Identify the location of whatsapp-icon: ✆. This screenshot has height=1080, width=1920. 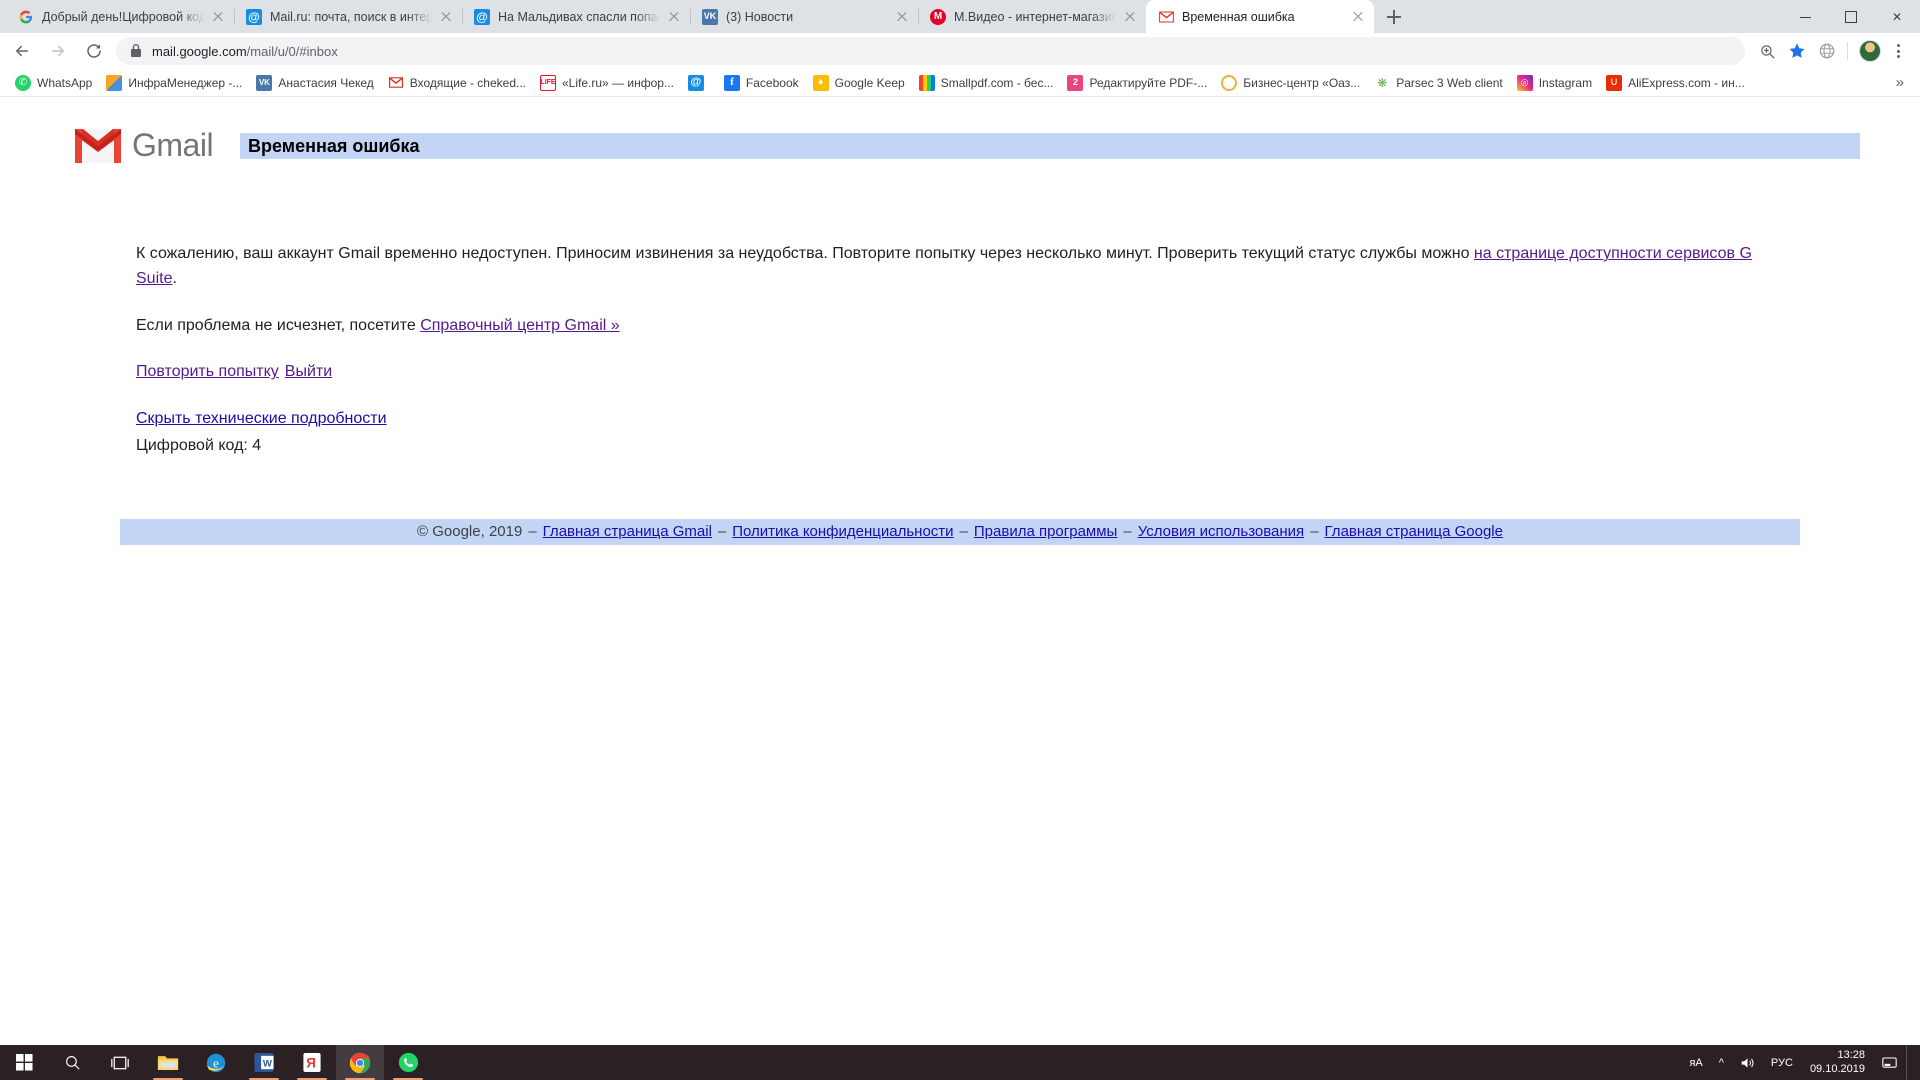
(23, 82).